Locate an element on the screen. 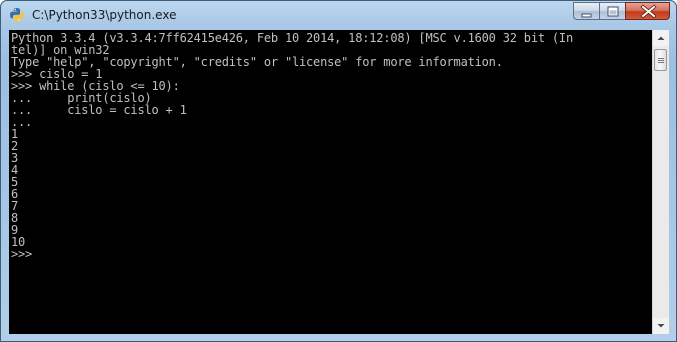 The height and width of the screenshot is (342, 677). window-controls is located at coordinates (621, 11).